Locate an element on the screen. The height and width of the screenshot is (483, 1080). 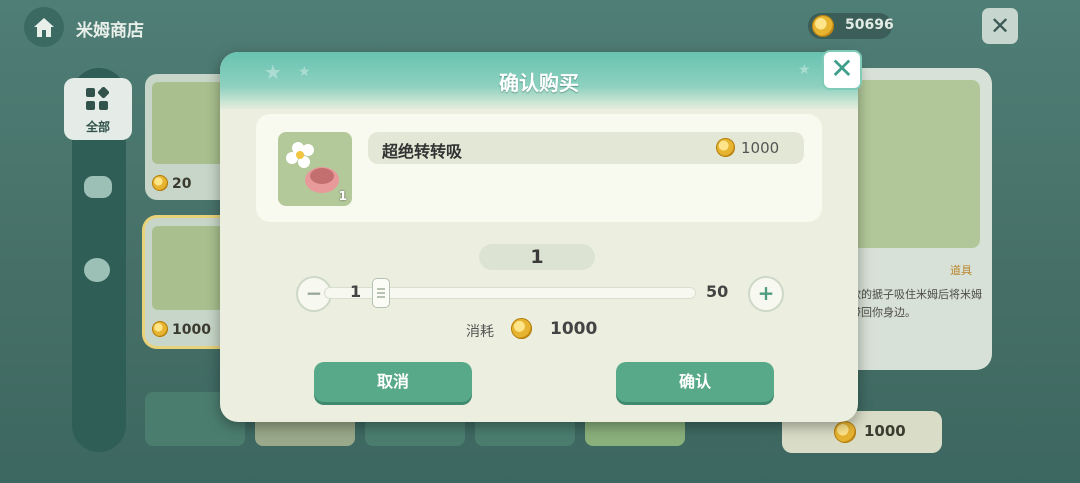
item-name-bar: 超绝转转吸 1000 is located at coordinates (586, 148).